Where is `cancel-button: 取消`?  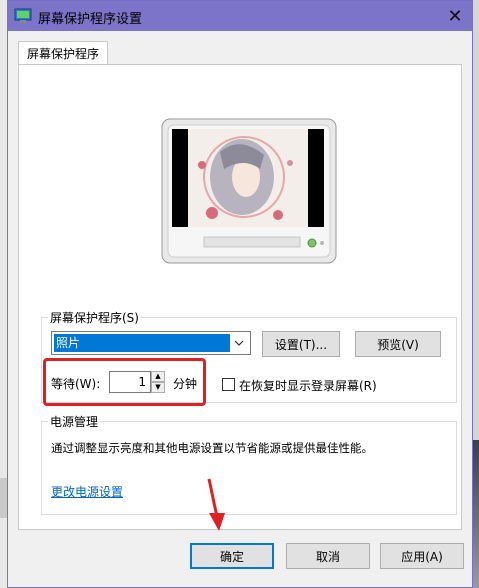 cancel-button: 取消 is located at coordinates (328, 556).